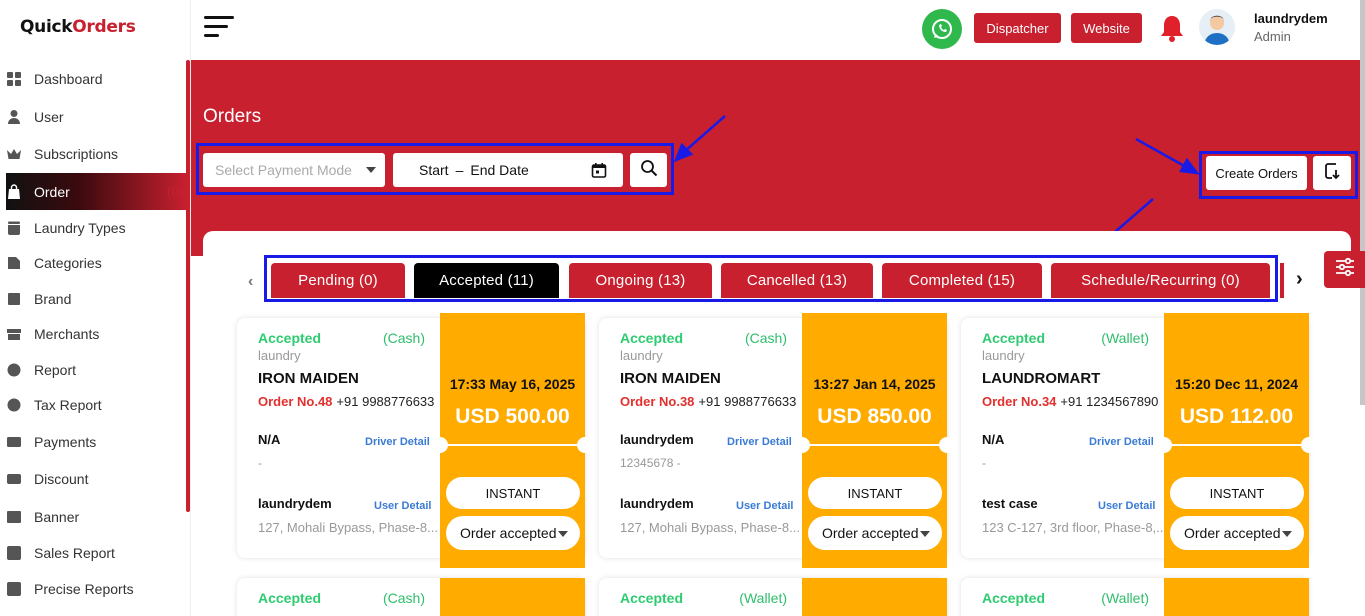 The image size is (1365, 616). Describe the element at coordinates (96, 405) in the screenshot. I see `sidebar-item-tax-report: Tax Report` at that location.